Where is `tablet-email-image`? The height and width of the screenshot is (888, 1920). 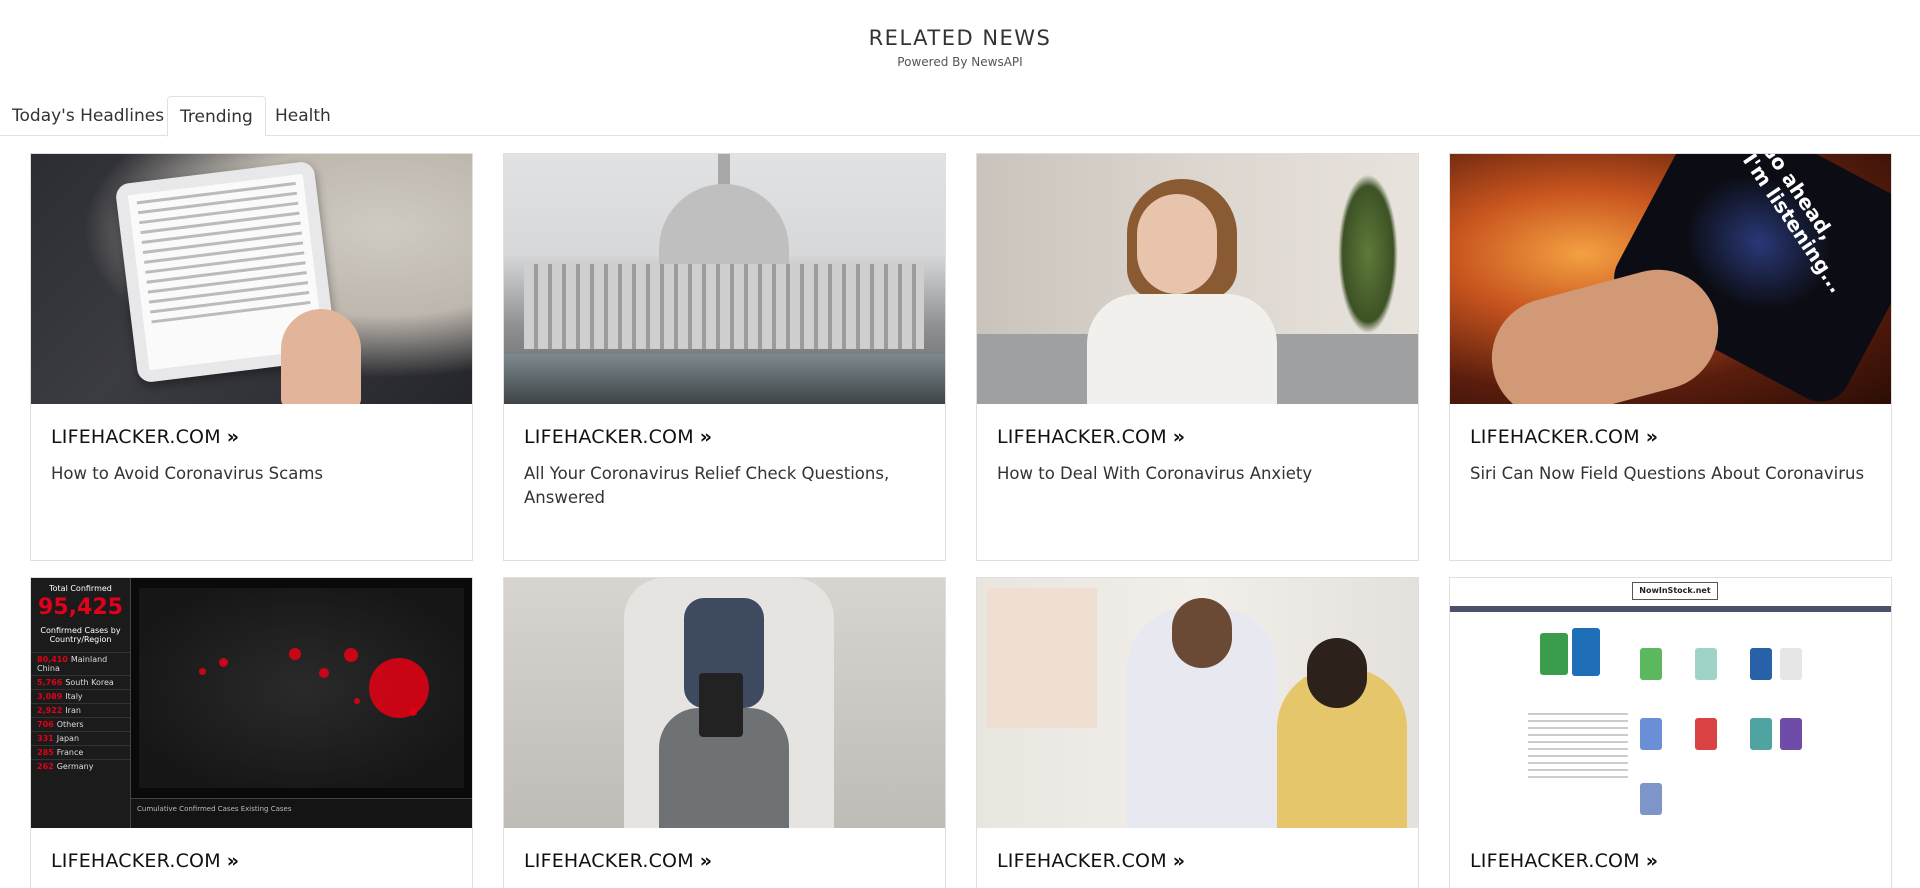 tablet-email-image is located at coordinates (251, 279).